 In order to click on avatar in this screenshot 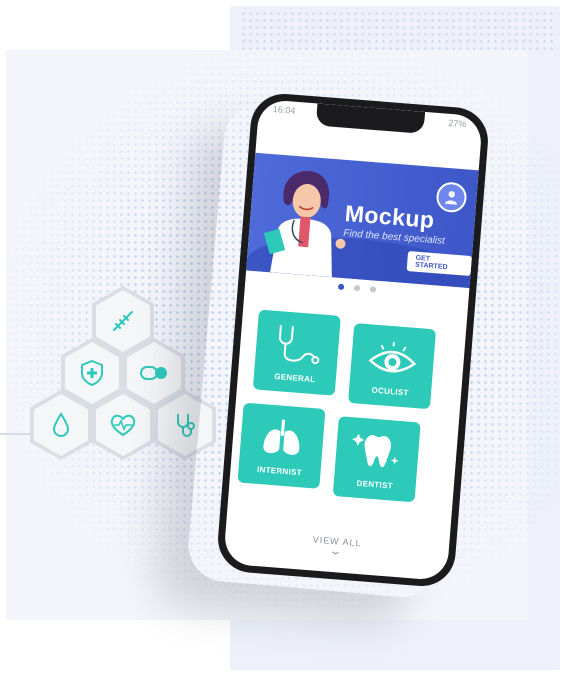, I will do `click(451, 197)`.